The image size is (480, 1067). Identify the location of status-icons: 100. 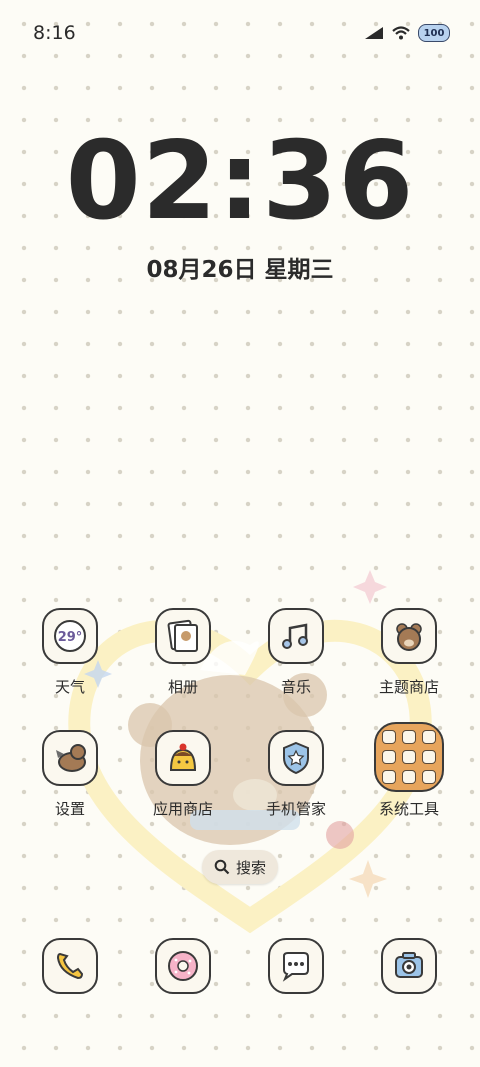
(407, 33).